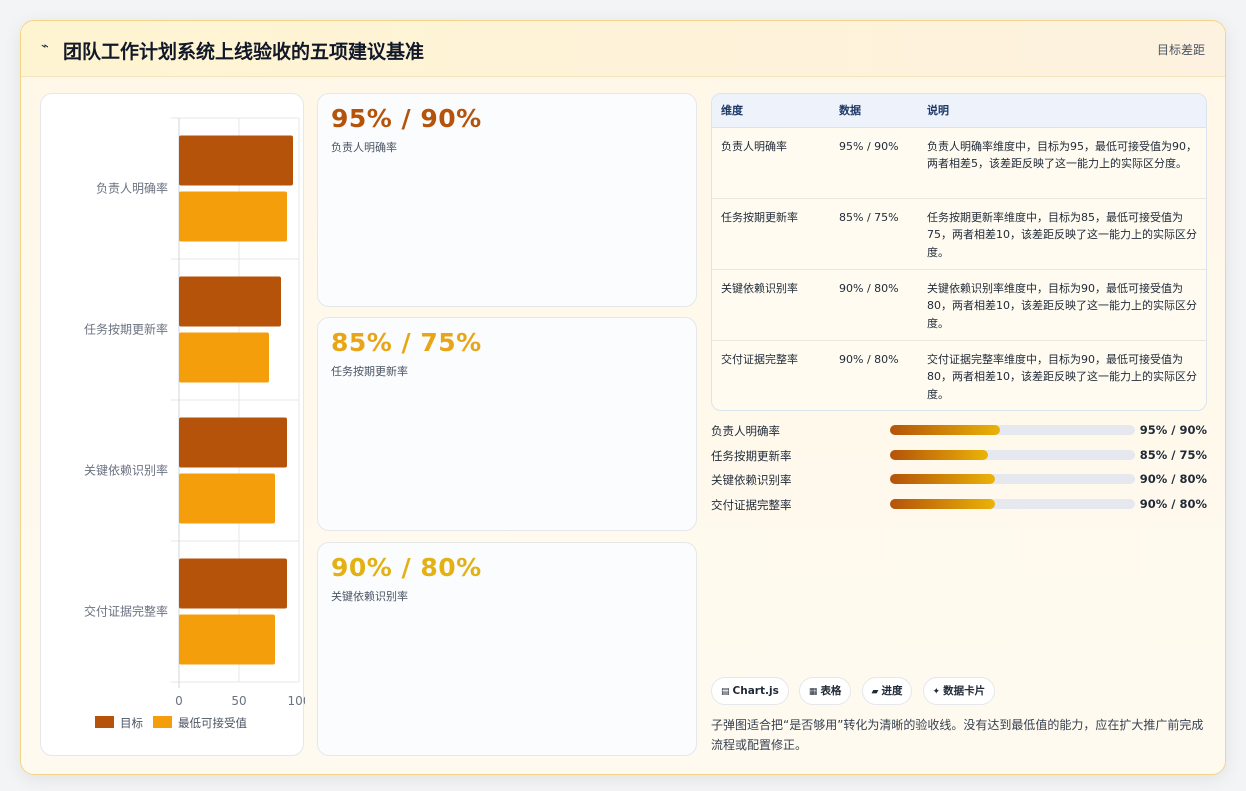 This screenshot has width=1246, height=791. What do you see at coordinates (131, 723) in the screenshot?
I see `legend-label: 目标` at bounding box center [131, 723].